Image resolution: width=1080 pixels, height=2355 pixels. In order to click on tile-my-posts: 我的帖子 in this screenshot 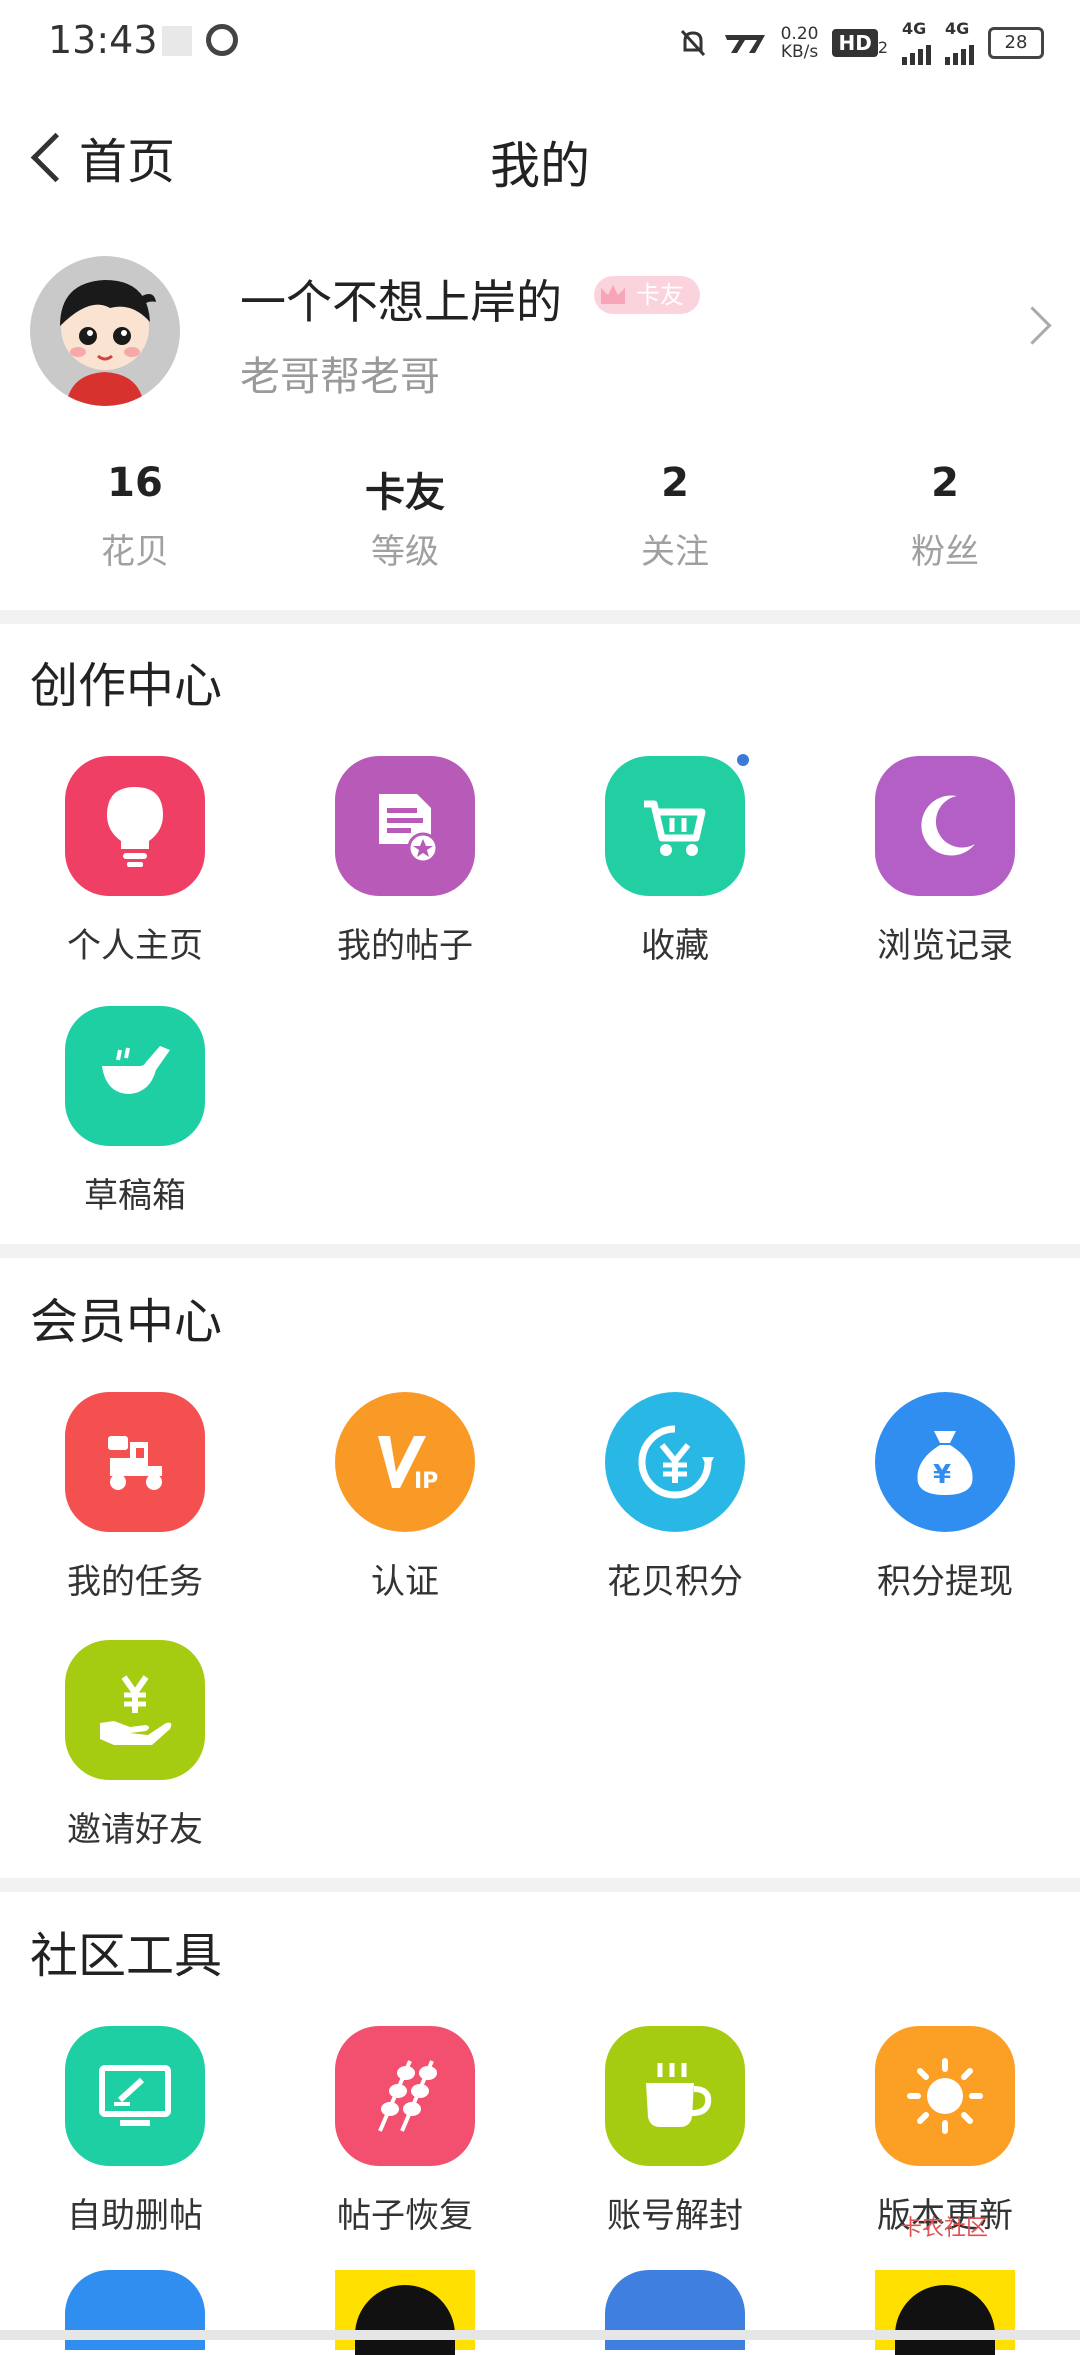, I will do `click(405, 861)`.